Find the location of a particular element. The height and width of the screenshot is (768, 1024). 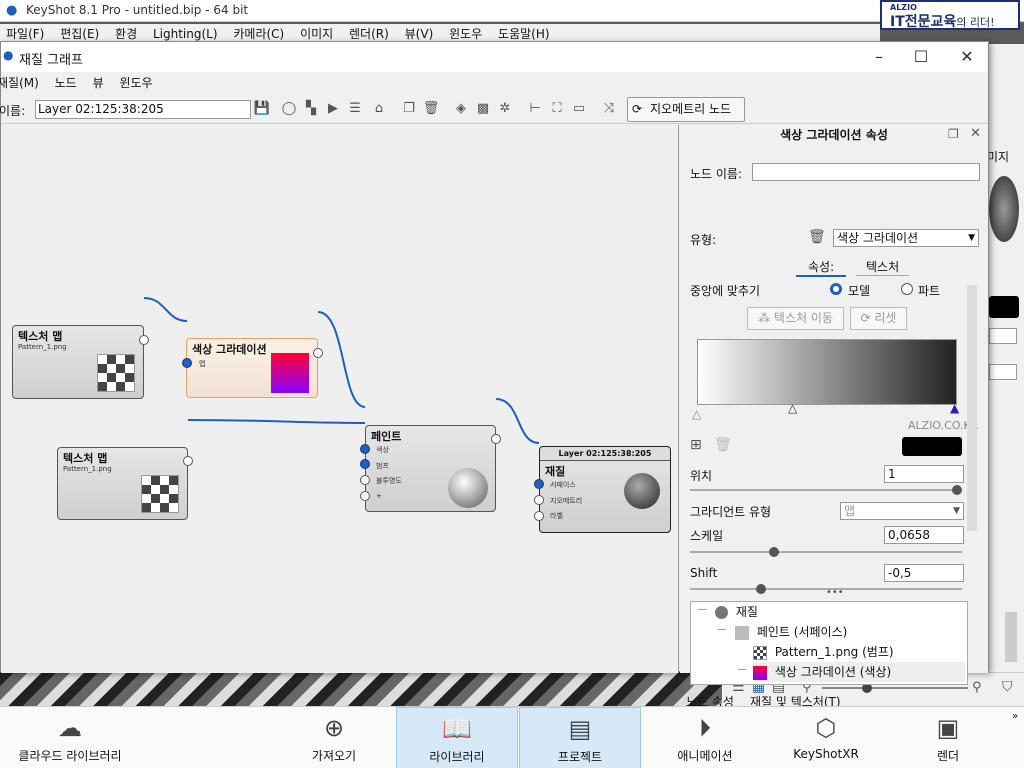

position-knob is located at coordinates (957, 490).